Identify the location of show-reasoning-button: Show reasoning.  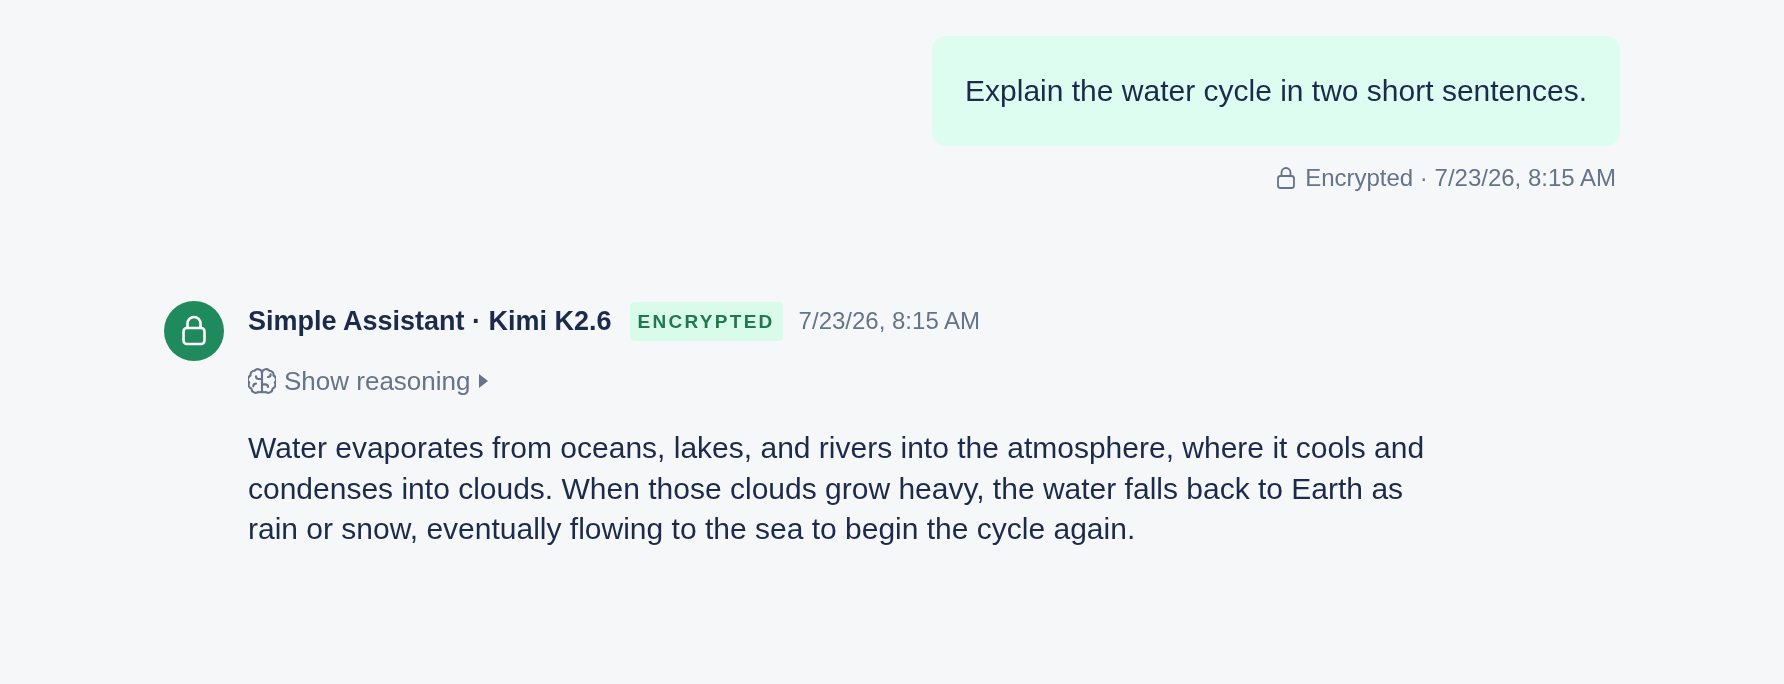
(368, 381).